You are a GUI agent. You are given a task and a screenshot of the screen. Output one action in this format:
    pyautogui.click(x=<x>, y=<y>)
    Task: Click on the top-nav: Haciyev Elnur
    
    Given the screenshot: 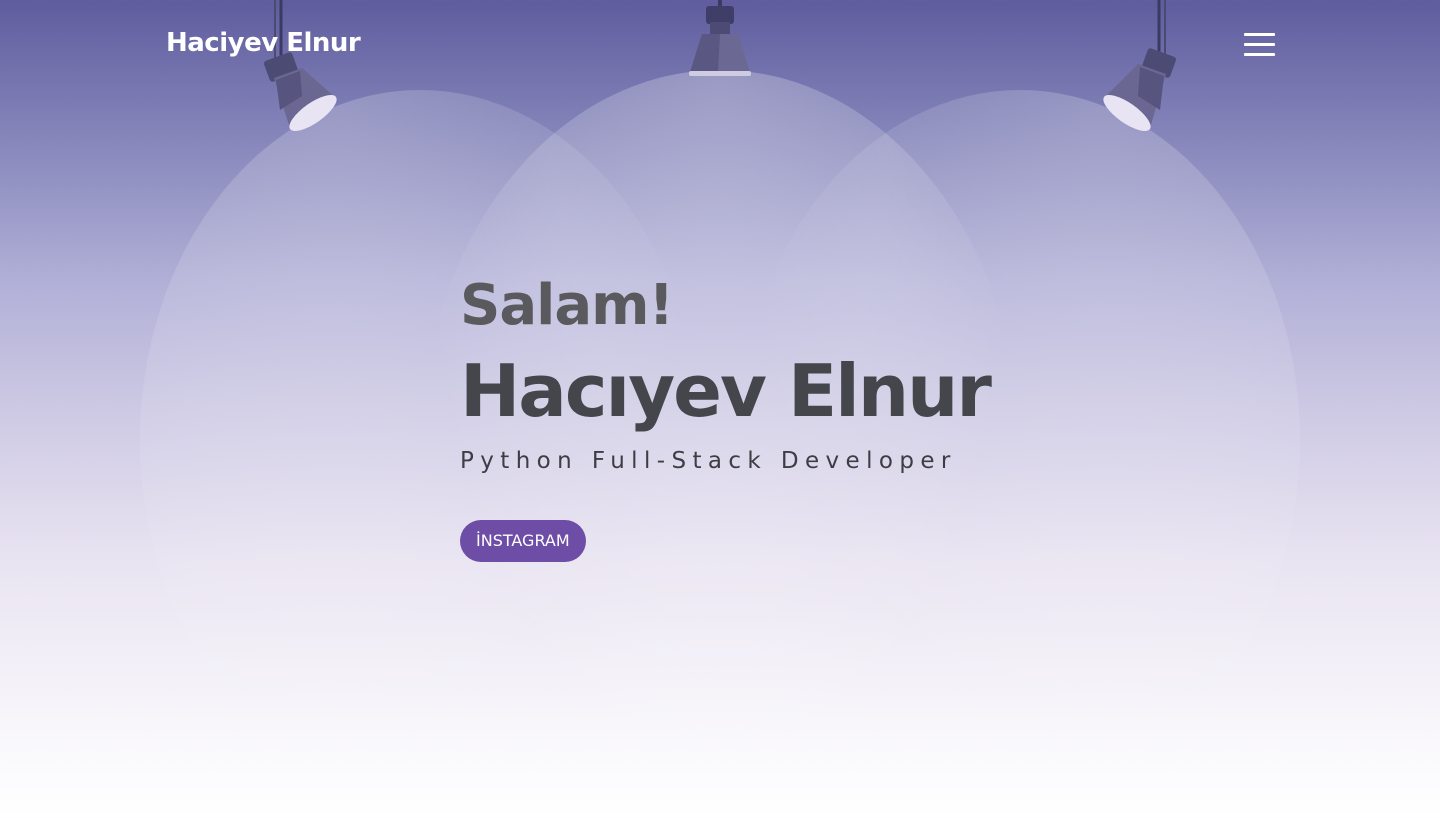 What is the action you would take?
    pyautogui.click(x=720, y=45)
    